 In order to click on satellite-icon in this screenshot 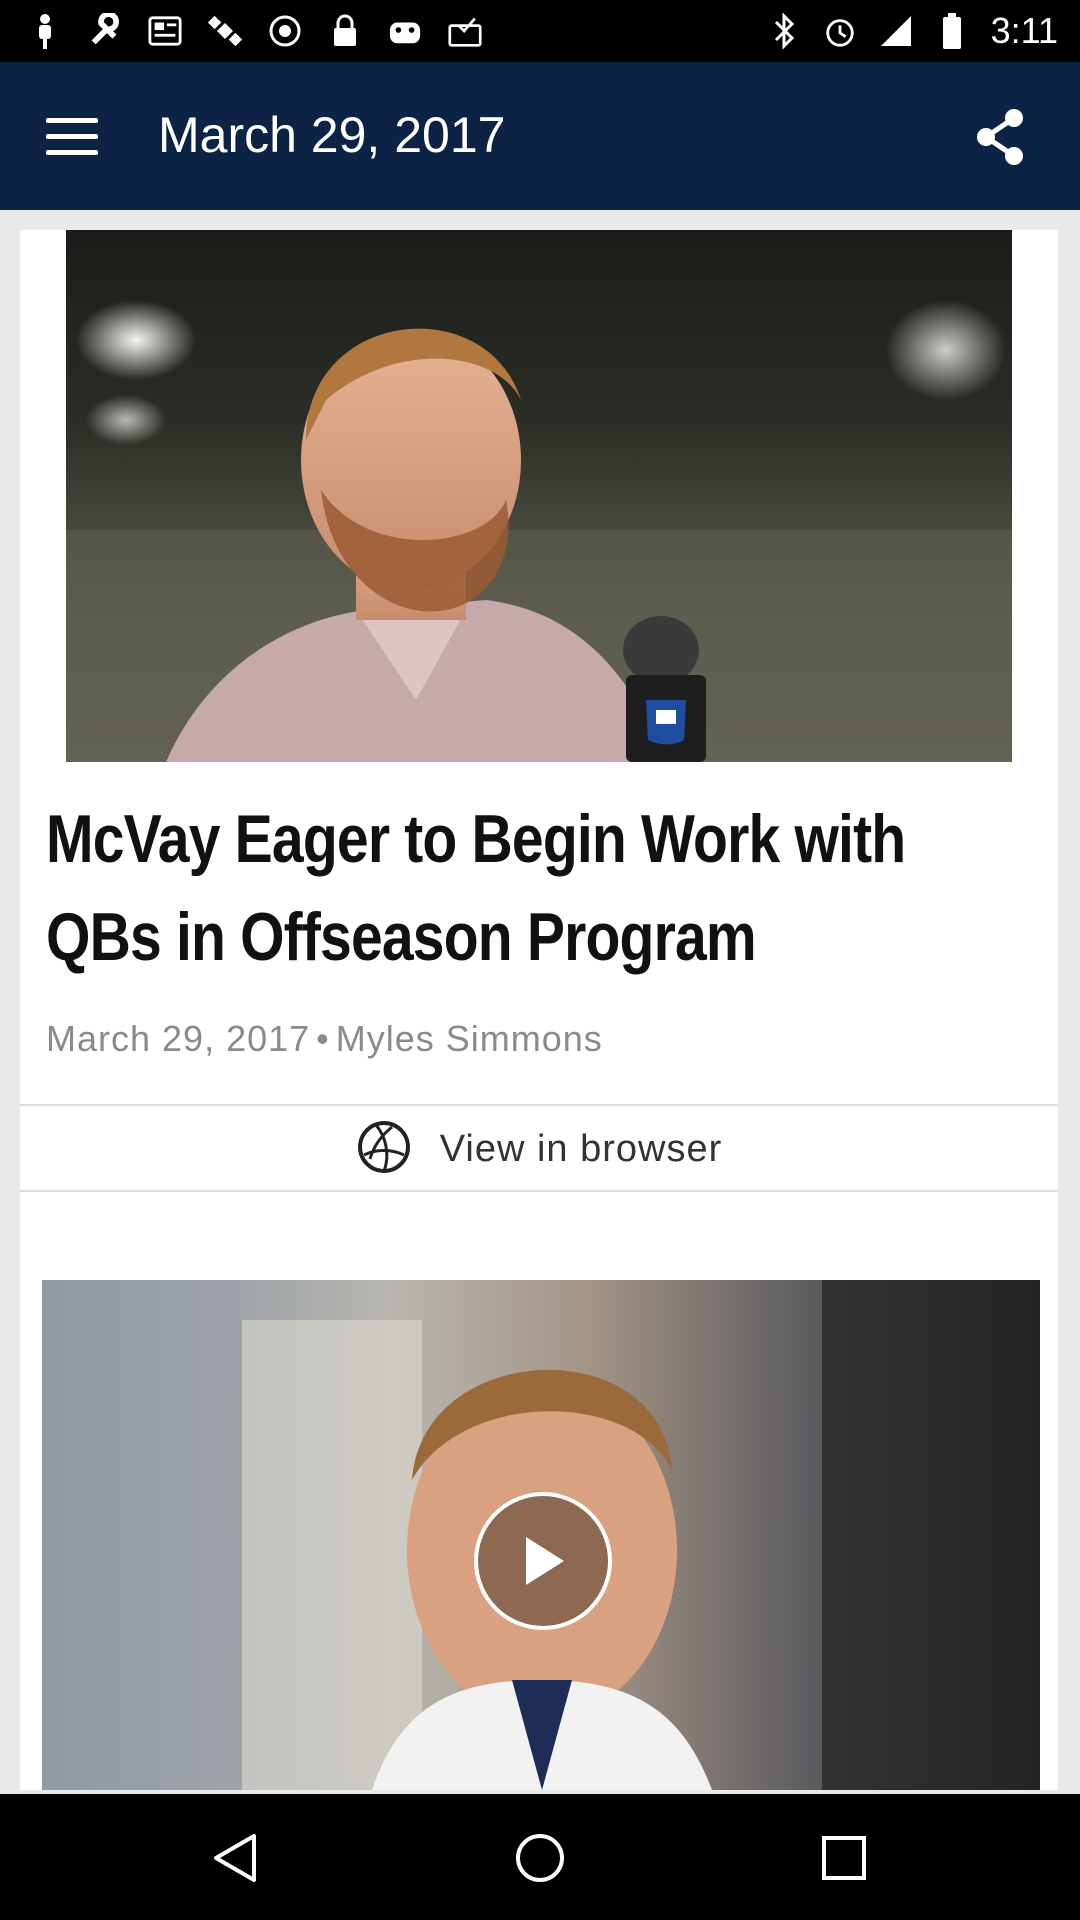, I will do `click(225, 31)`.